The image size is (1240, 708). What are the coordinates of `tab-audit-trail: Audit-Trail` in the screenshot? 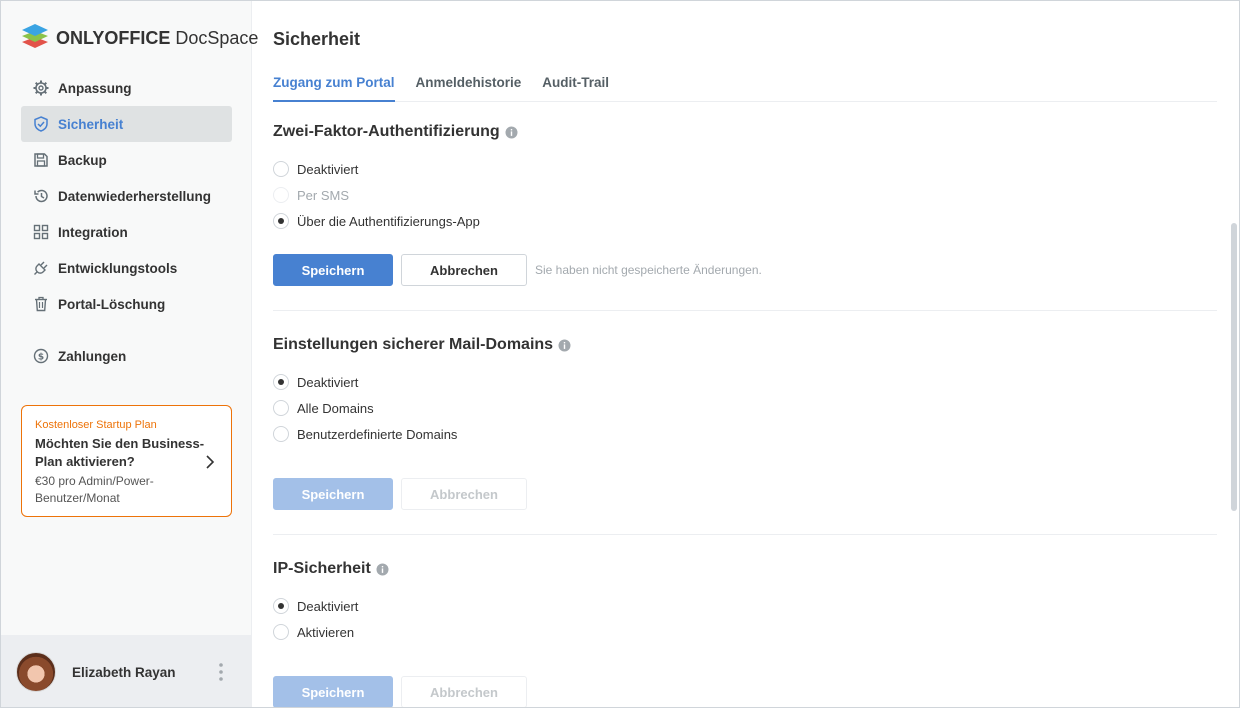 It's located at (575, 88).